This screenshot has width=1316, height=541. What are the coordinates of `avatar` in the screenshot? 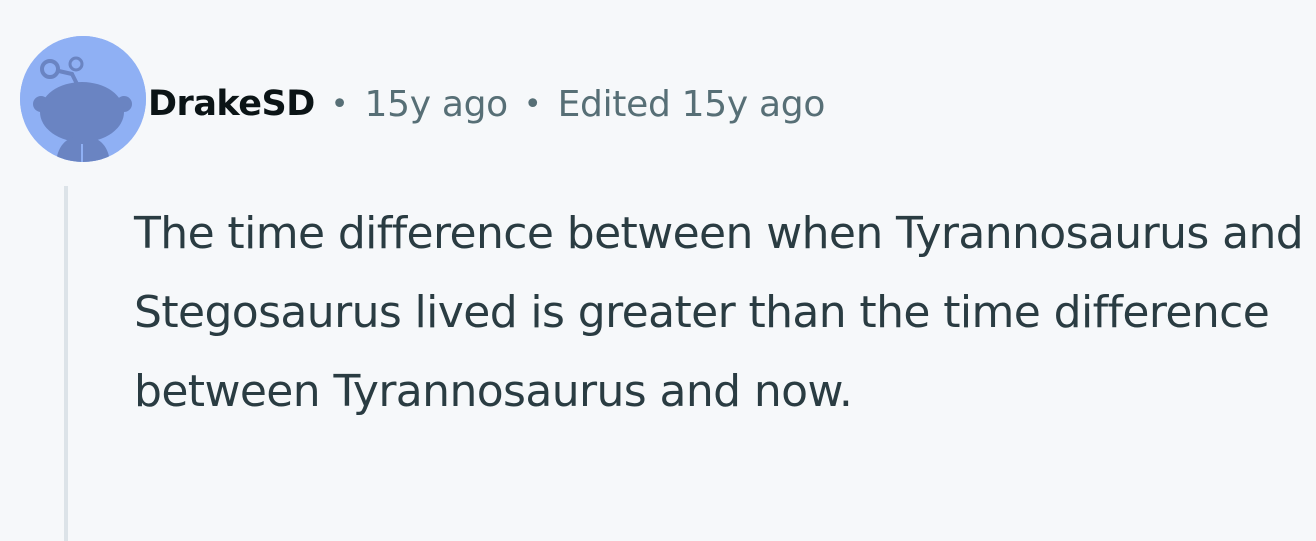 It's located at (83, 99).